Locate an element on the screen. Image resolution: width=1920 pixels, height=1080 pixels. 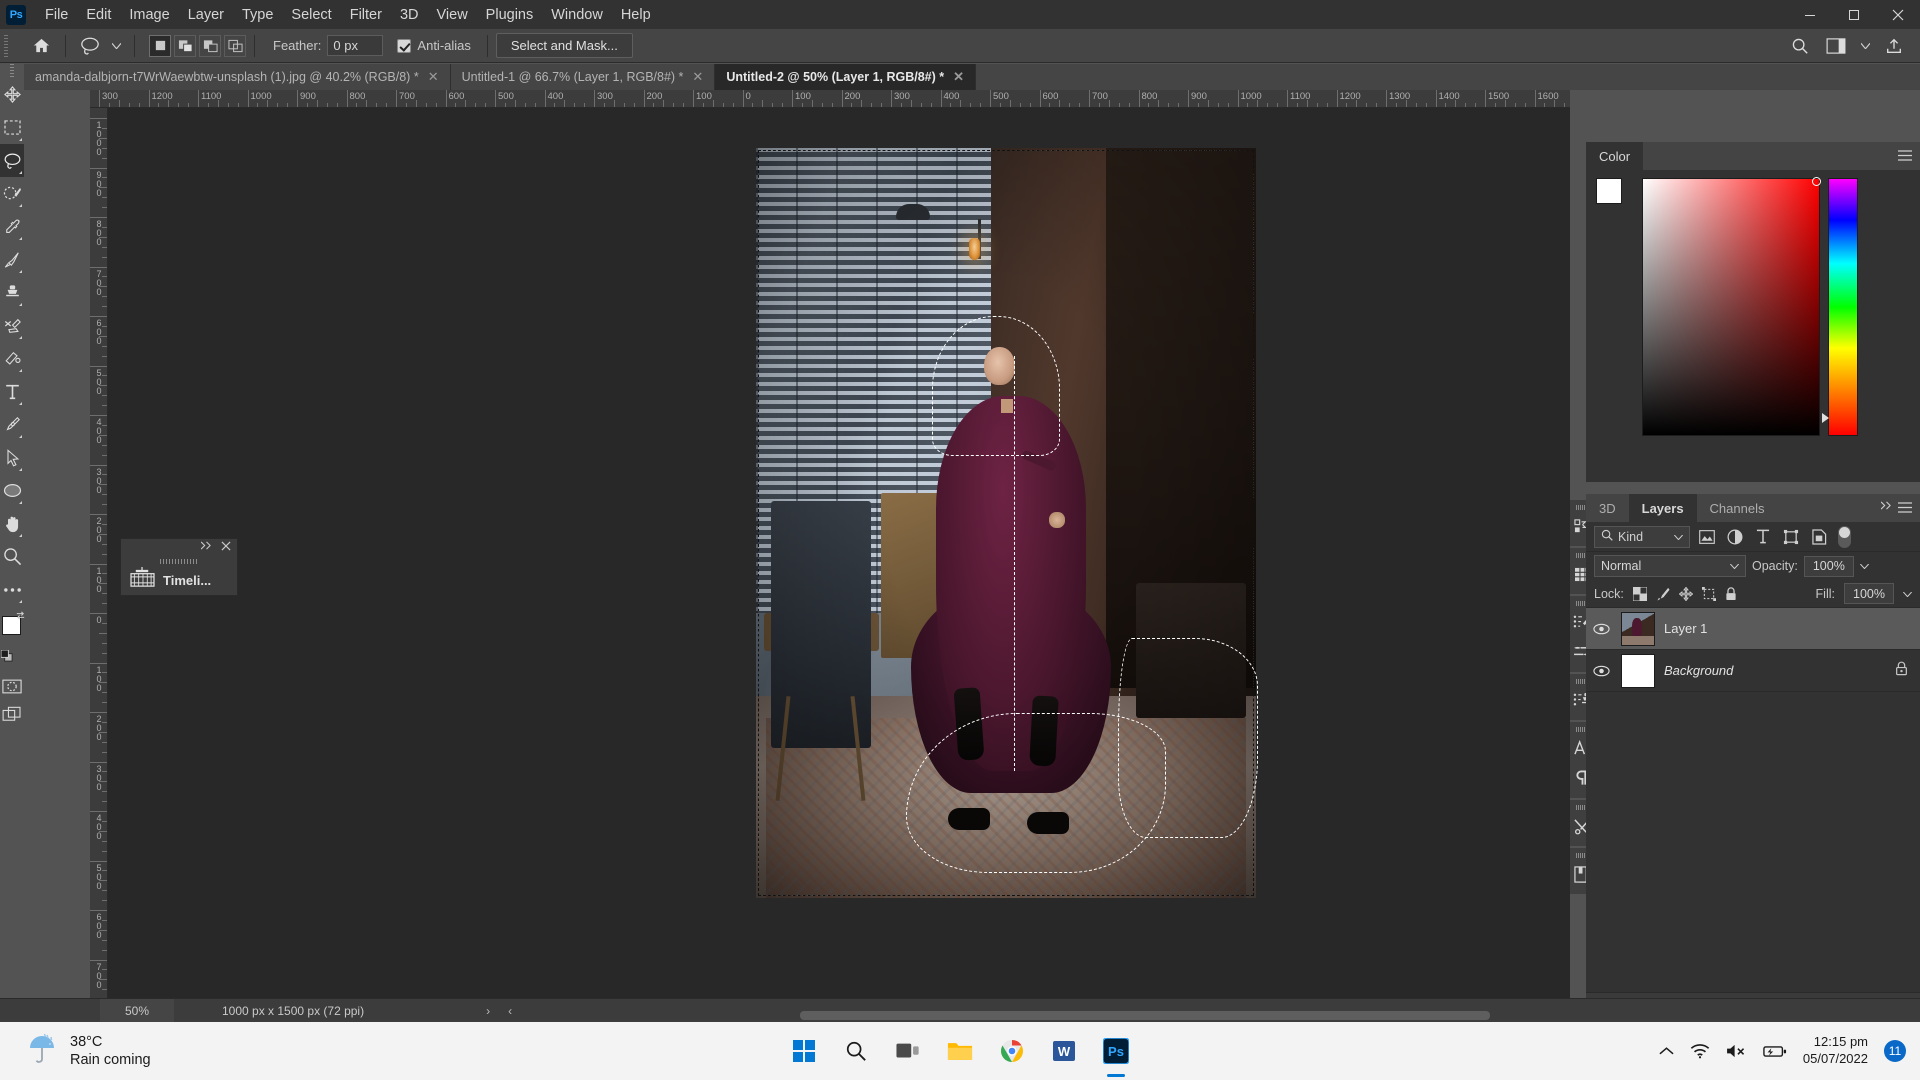
swap-colors-icon is located at coordinates (20, 617).